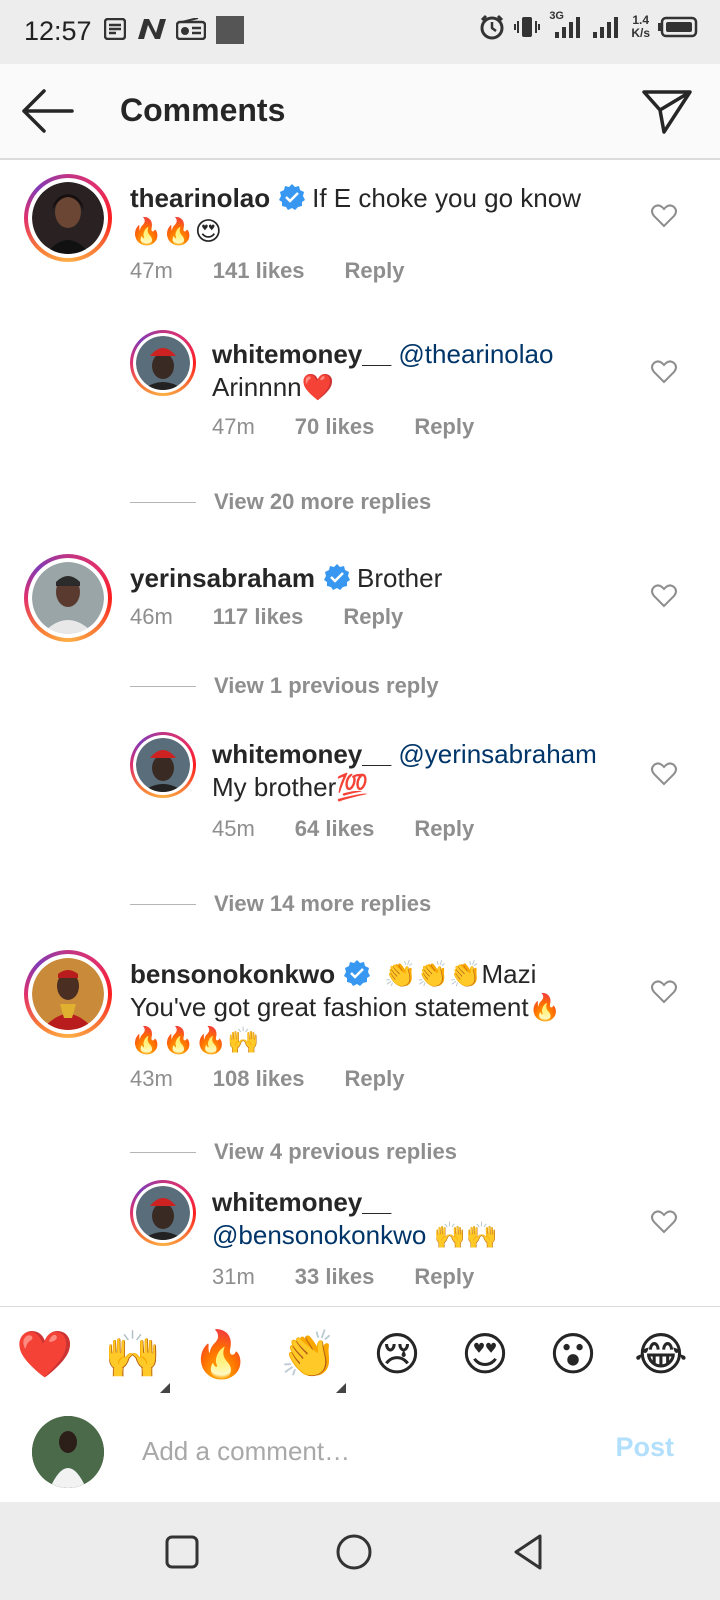 The height and width of the screenshot is (1600, 720). I want to click on status-icons: 3G 1.4 K/s, so click(588, 25).